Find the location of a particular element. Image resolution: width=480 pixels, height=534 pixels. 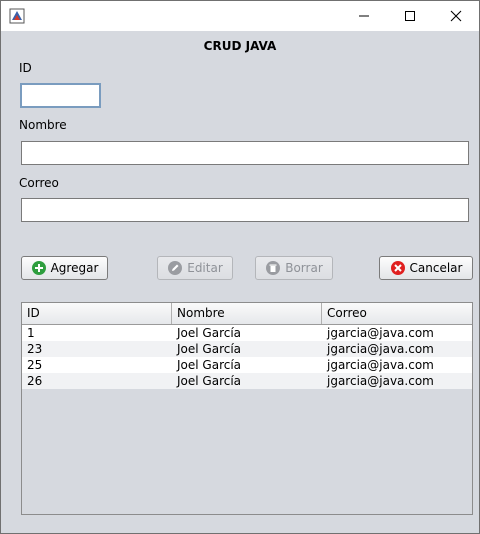

table-row: 25 Joel García jgarcia@java.com is located at coordinates (247, 365).